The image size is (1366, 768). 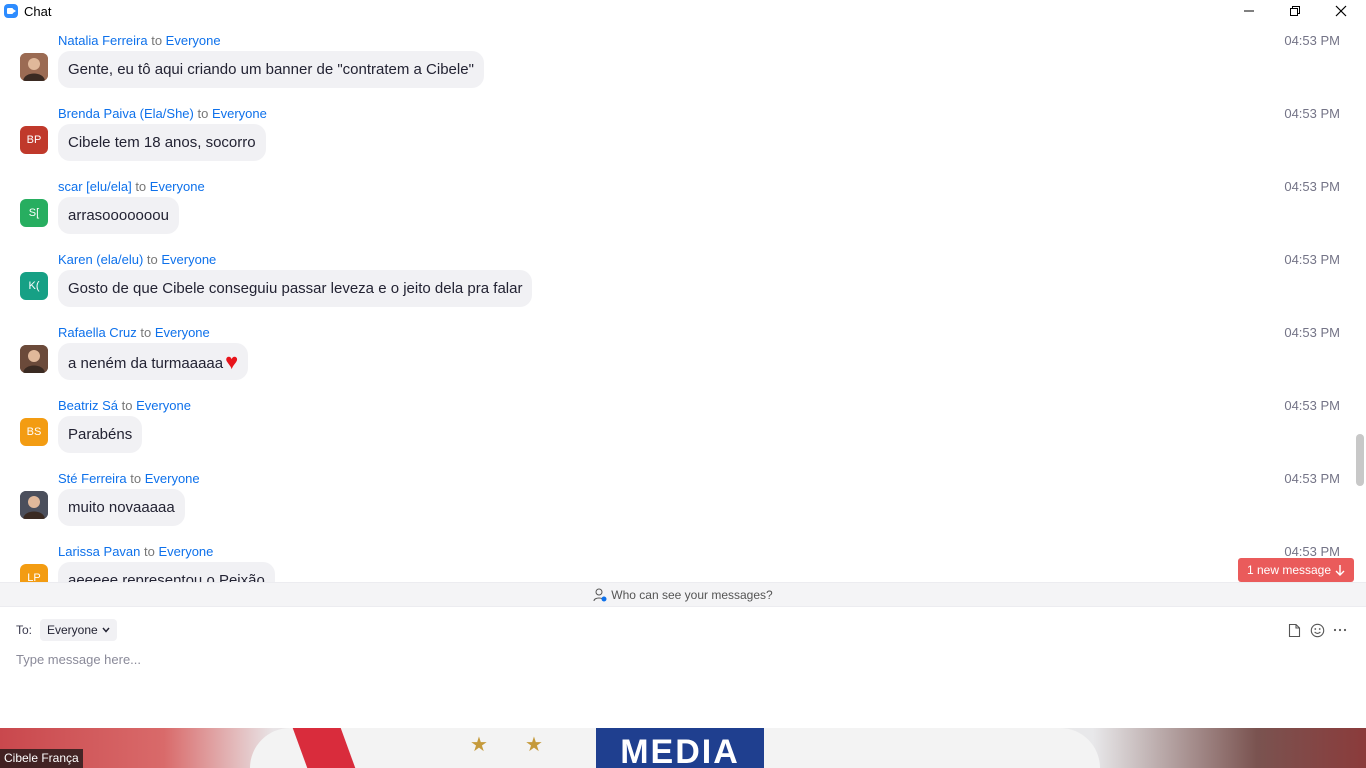 I want to click on message-header: Larissa Pavan to Everyone, so click(x=135, y=551).